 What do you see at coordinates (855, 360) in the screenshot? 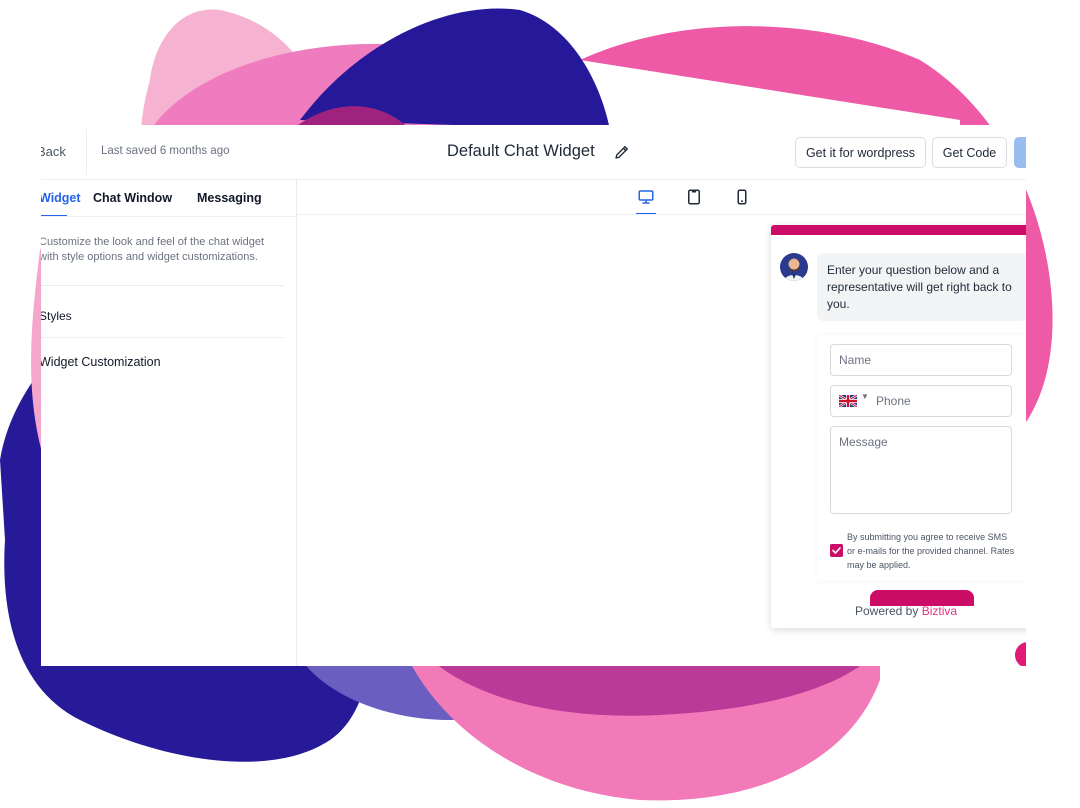
I see `name-placeholder: Name` at bounding box center [855, 360].